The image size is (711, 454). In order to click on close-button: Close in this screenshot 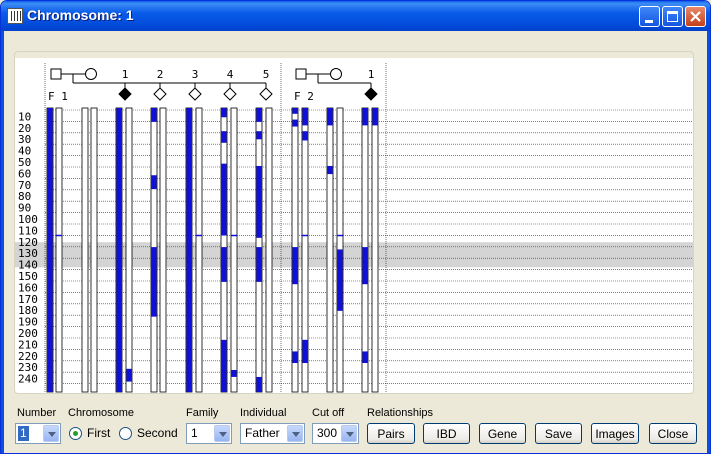, I will do `click(673, 433)`.